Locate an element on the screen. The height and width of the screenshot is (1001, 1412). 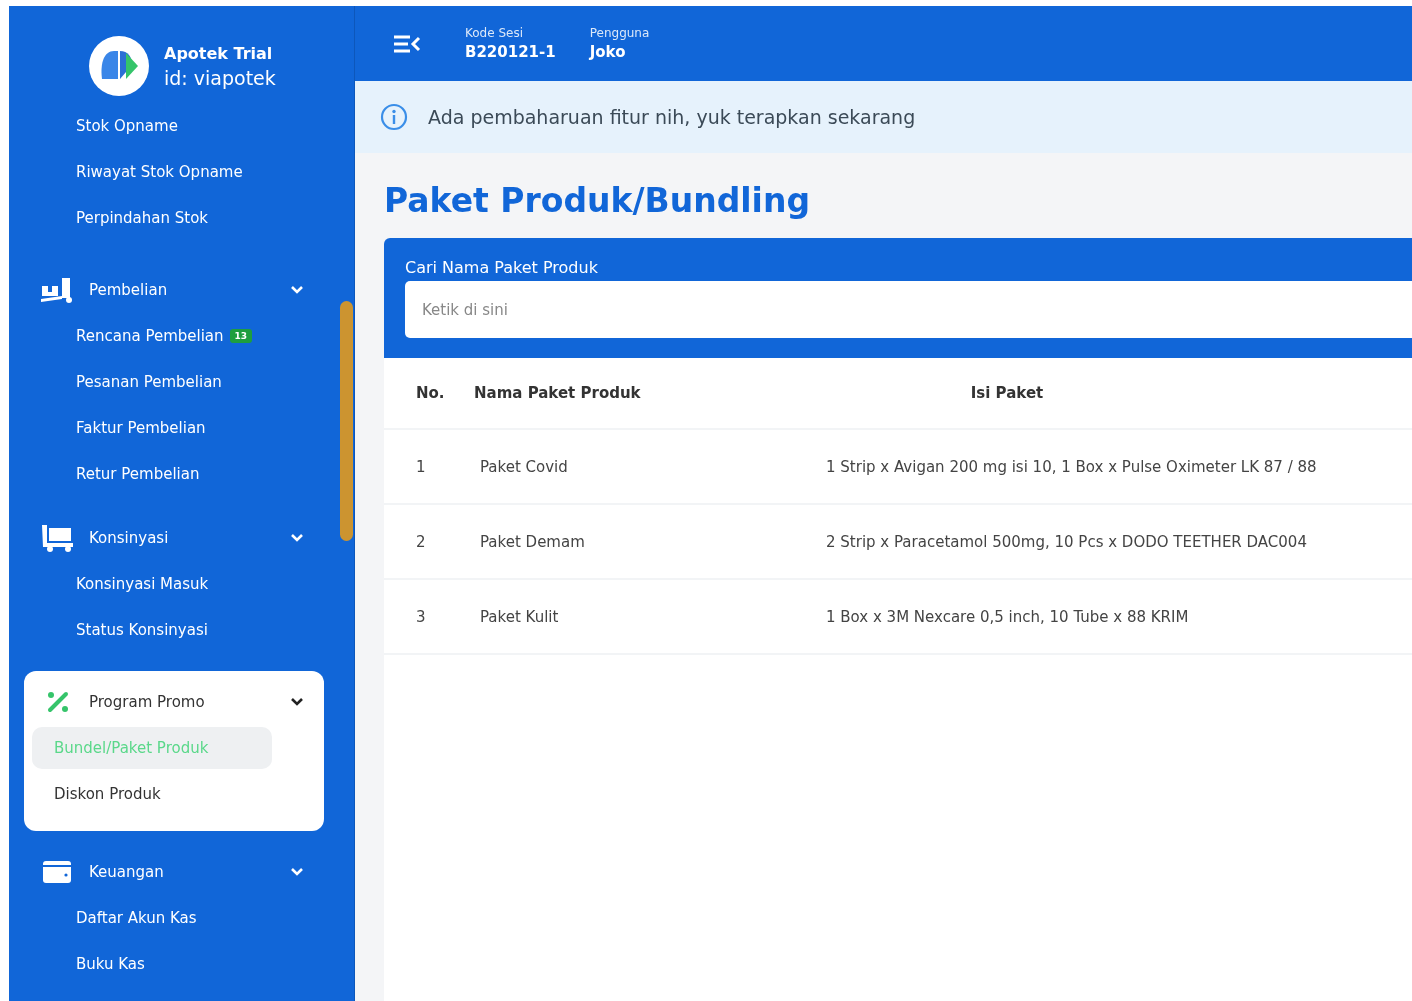
session-value: B220121-1 is located at coordinates (510, 52).